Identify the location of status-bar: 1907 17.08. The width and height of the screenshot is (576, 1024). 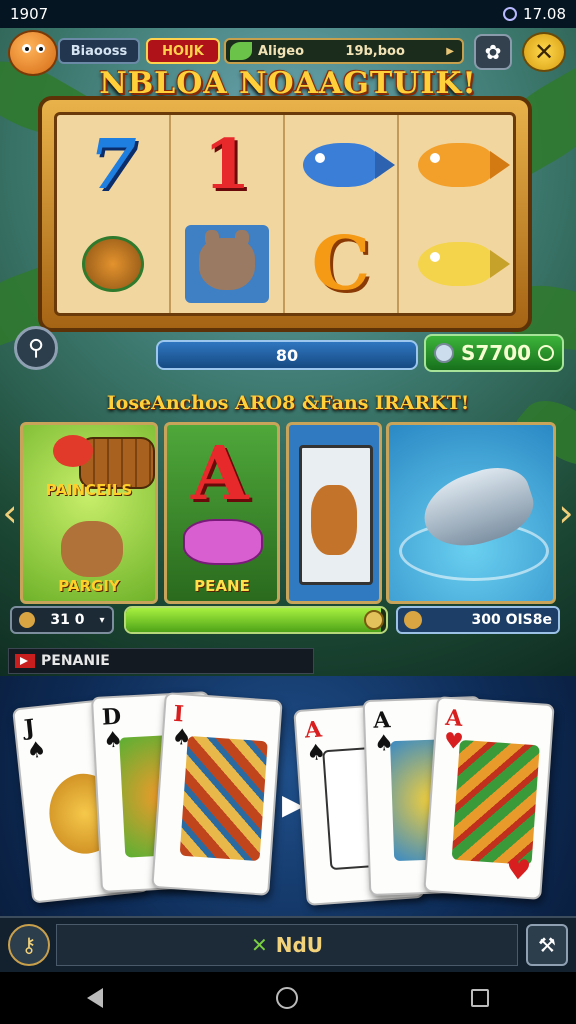
(288, 14).